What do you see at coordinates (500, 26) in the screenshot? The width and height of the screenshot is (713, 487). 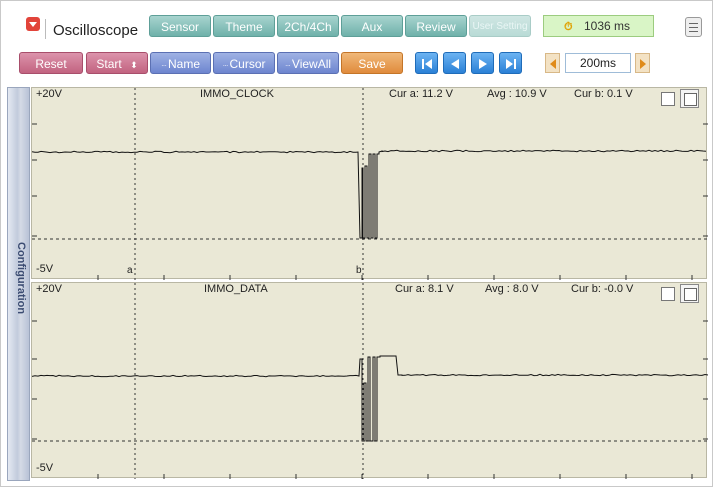 I see `tab-user-setting: User Setting` at bounding box center [500, 26].